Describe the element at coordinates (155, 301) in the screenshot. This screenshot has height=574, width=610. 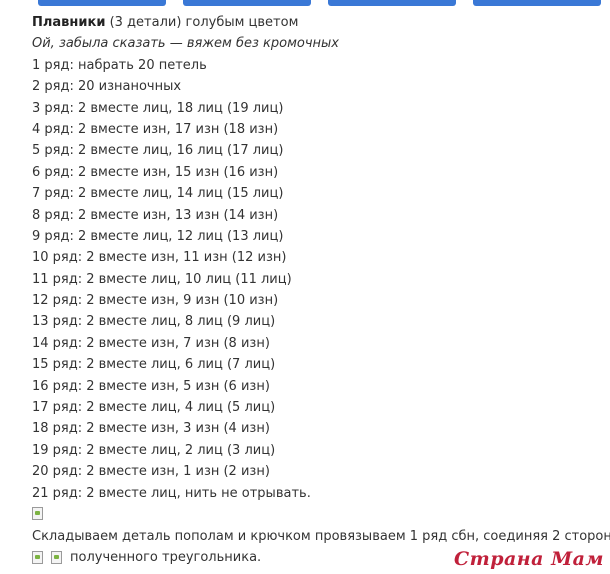
I see `row-instruction: 12 ряд: 2 вместе изн, 9 изн (10 изн)` at that location.